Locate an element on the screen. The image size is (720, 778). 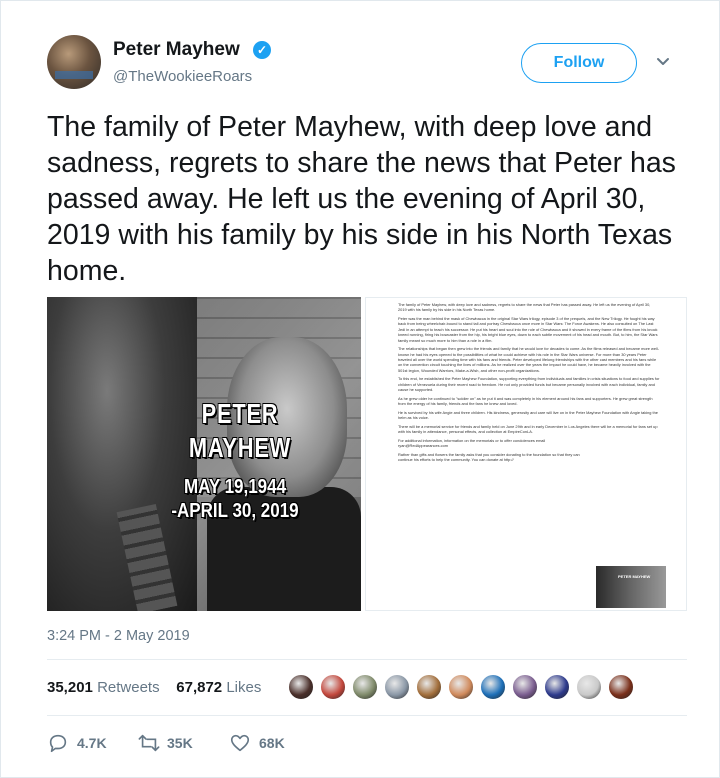
photo-name-text: PETER MAYHEW is located at coordinates (240, 431).